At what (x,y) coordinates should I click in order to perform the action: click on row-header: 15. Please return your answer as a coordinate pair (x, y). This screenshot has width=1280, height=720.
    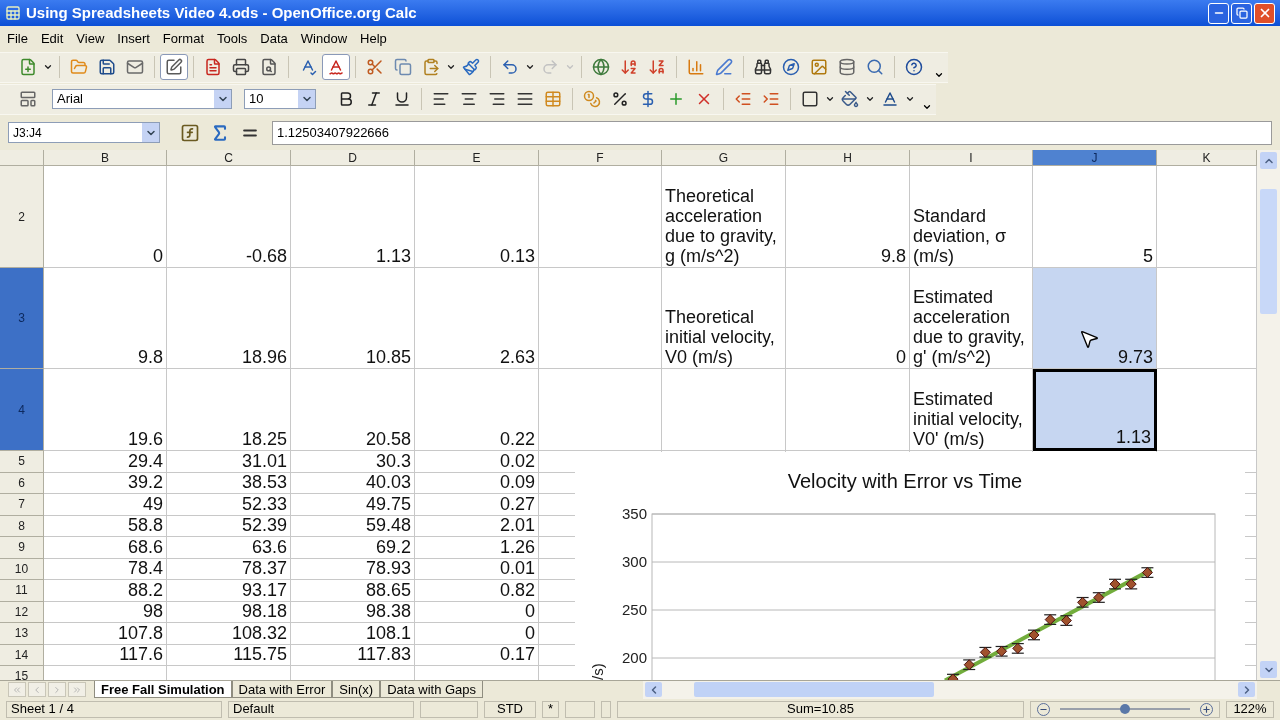
    Looking at the image, I should click on (22, 673).